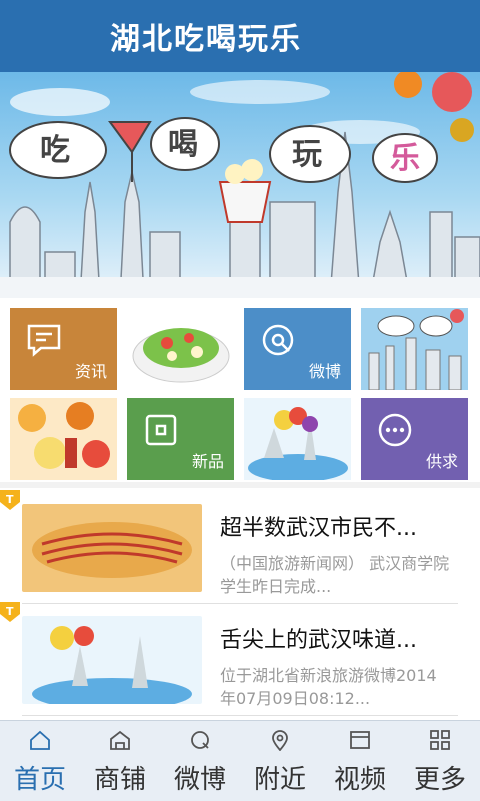  Describe the element at coordinates (440, 740) in the screenshot. I see `grid-icon` at that location.